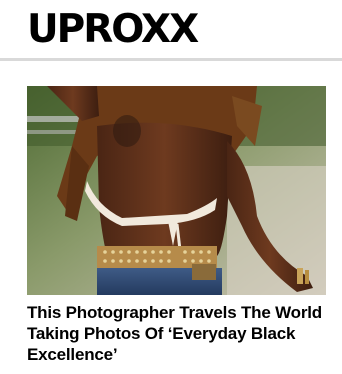 The height and width of the screenshot is (374, 342). I want to click on header-divider, so click(171, 59).